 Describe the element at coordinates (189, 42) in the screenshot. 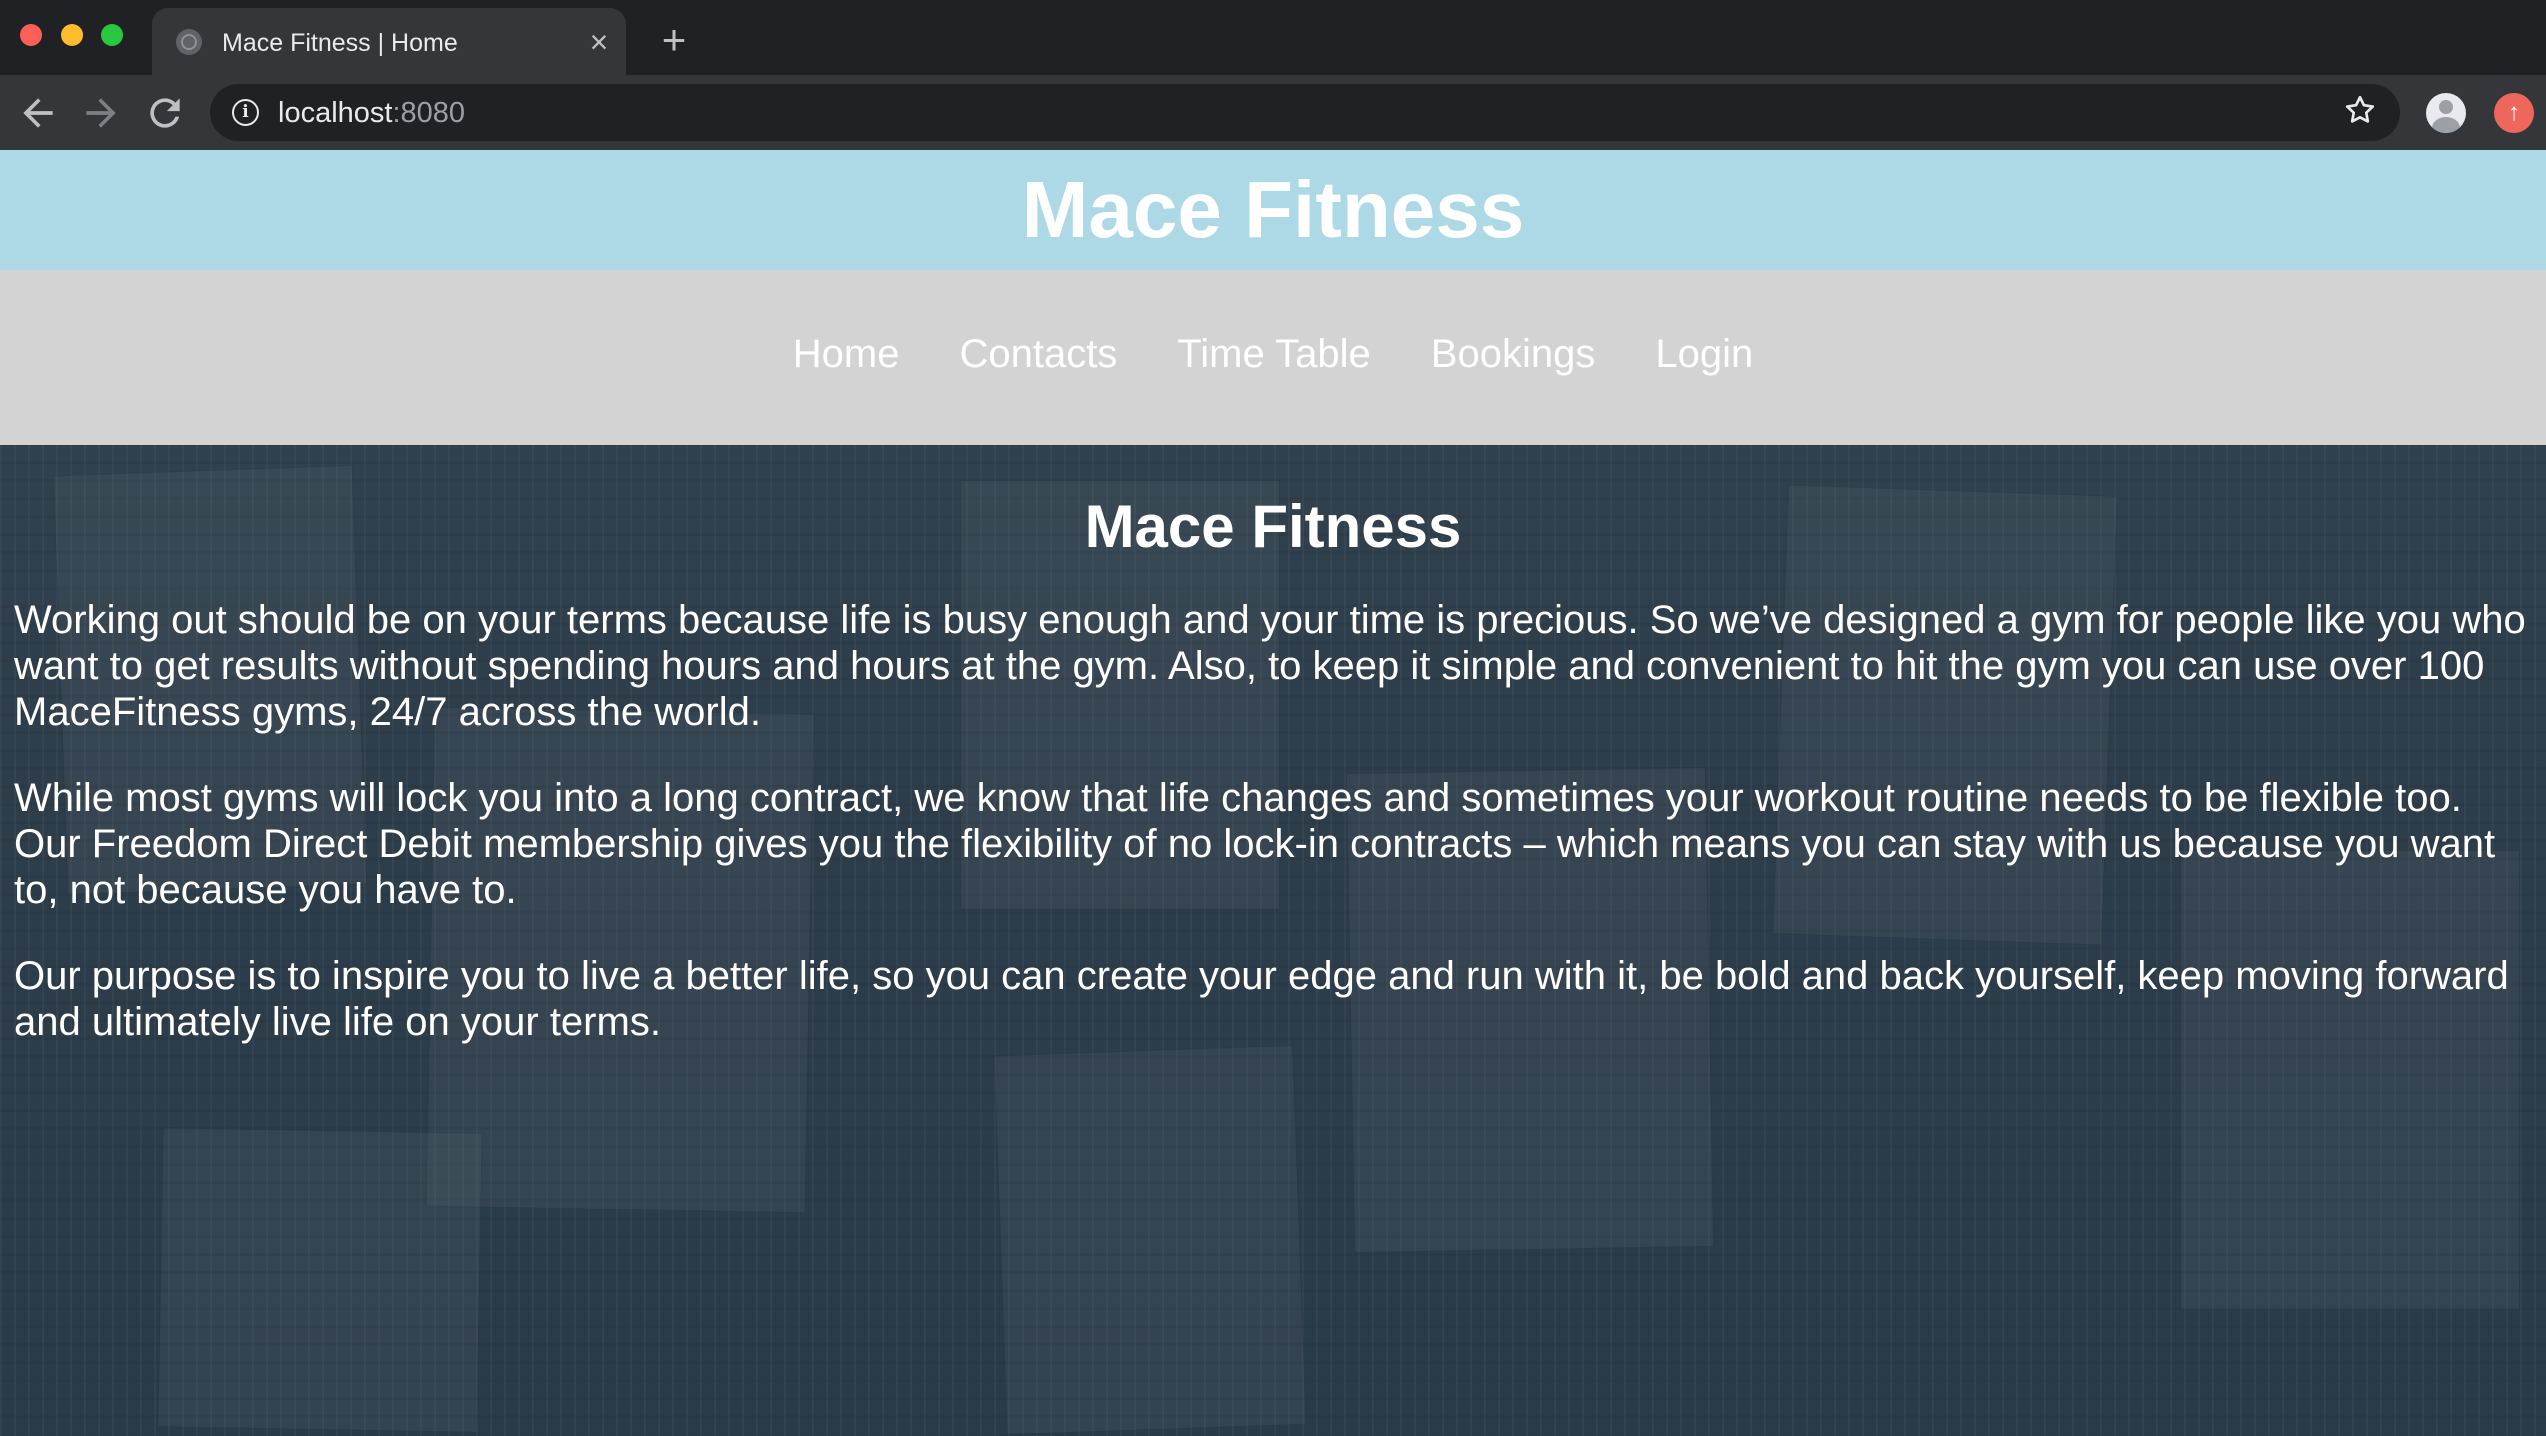

I see `globe-icon` at that location.